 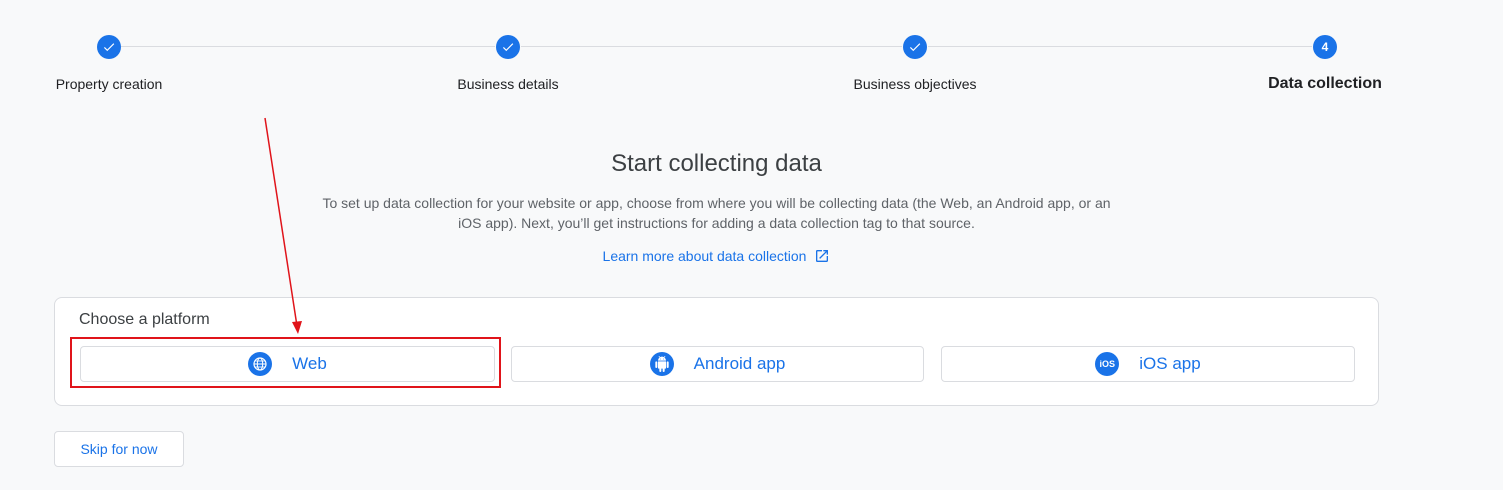 I want to click on android-platform-button: Android app, so click(x=717, y=364).